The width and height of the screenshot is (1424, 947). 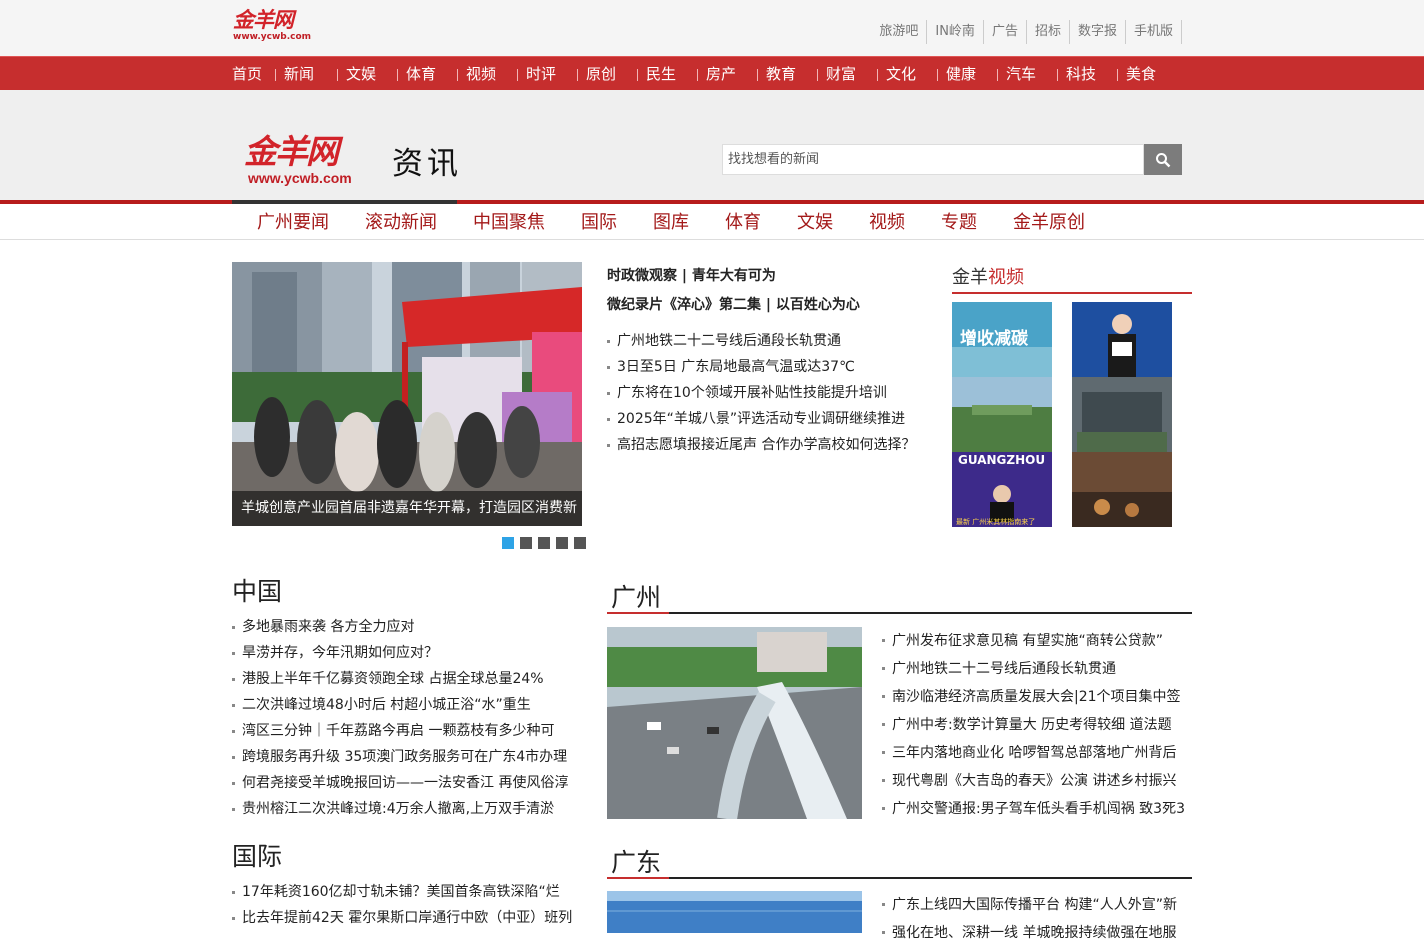 I want to click on channel-header: 金羊网 www.ycwb.com 资讯 找找想看的新闻, so click(x=712, y=146).